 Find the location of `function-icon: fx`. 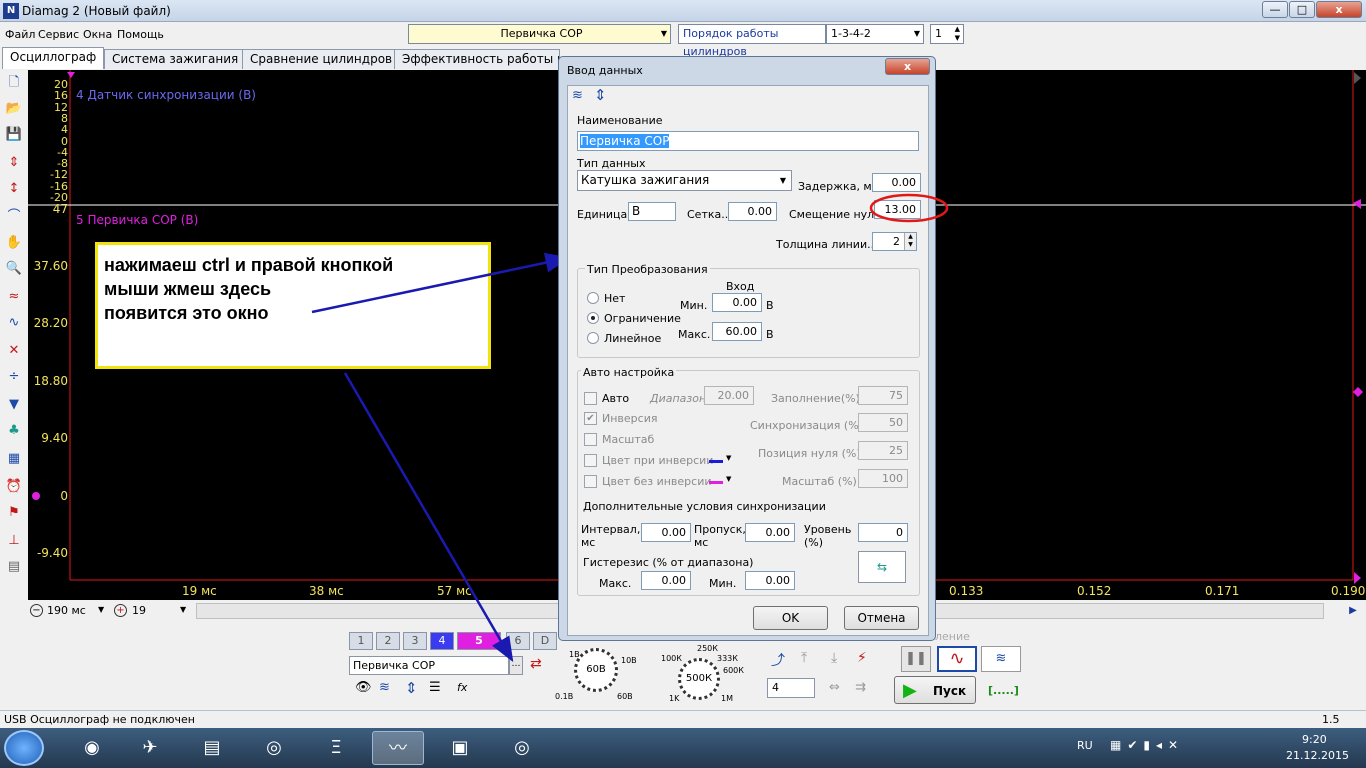

function-icon: fx is located at coordinates (462, 687).